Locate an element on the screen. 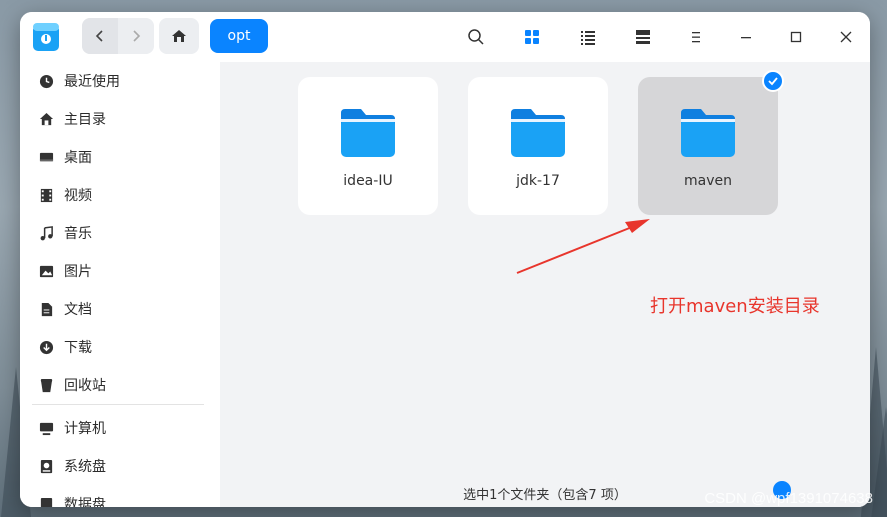 The height and width of the screenshot is (517, 887). watermark: CSDN @wpf1391074638 is located at coordinates (788, 498).